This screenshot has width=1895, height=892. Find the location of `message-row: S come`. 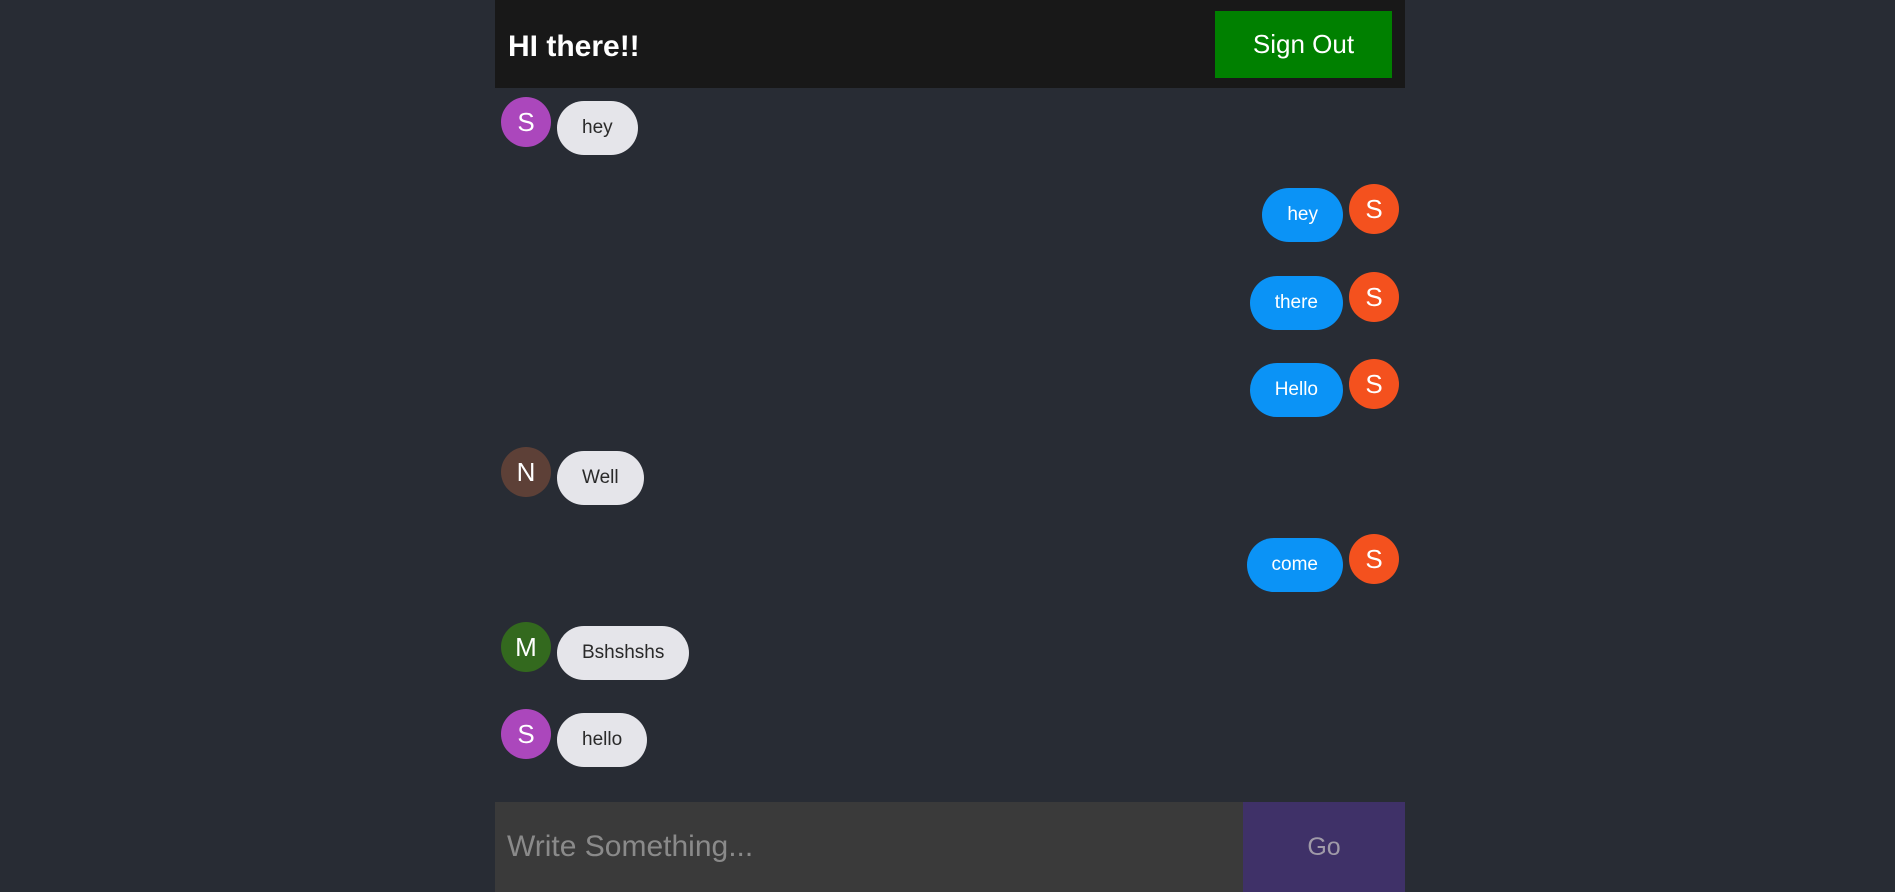

message-row: S come is located at coordinates (950, 564).